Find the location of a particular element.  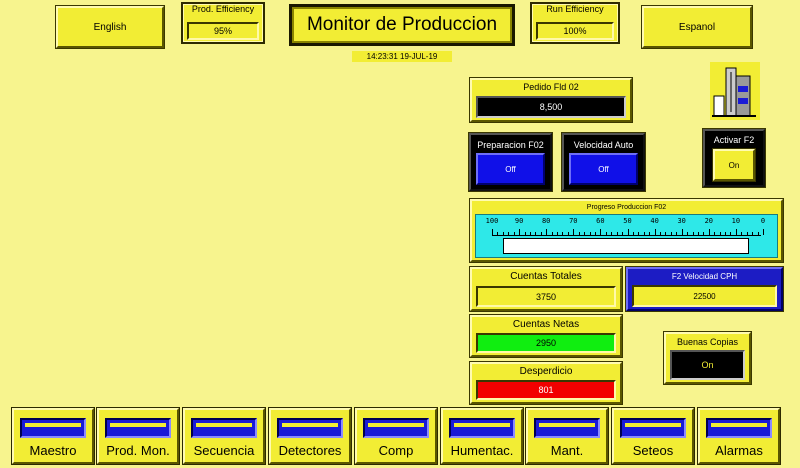

scale-label: 10 is located at coordinates (736, 221).